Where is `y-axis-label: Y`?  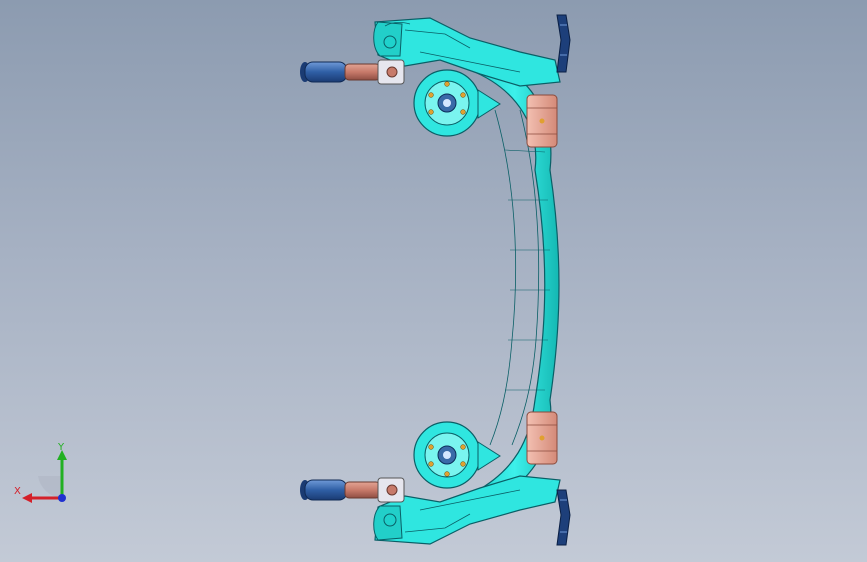
y-axis-label: Y is located at coordinates (61, 447).